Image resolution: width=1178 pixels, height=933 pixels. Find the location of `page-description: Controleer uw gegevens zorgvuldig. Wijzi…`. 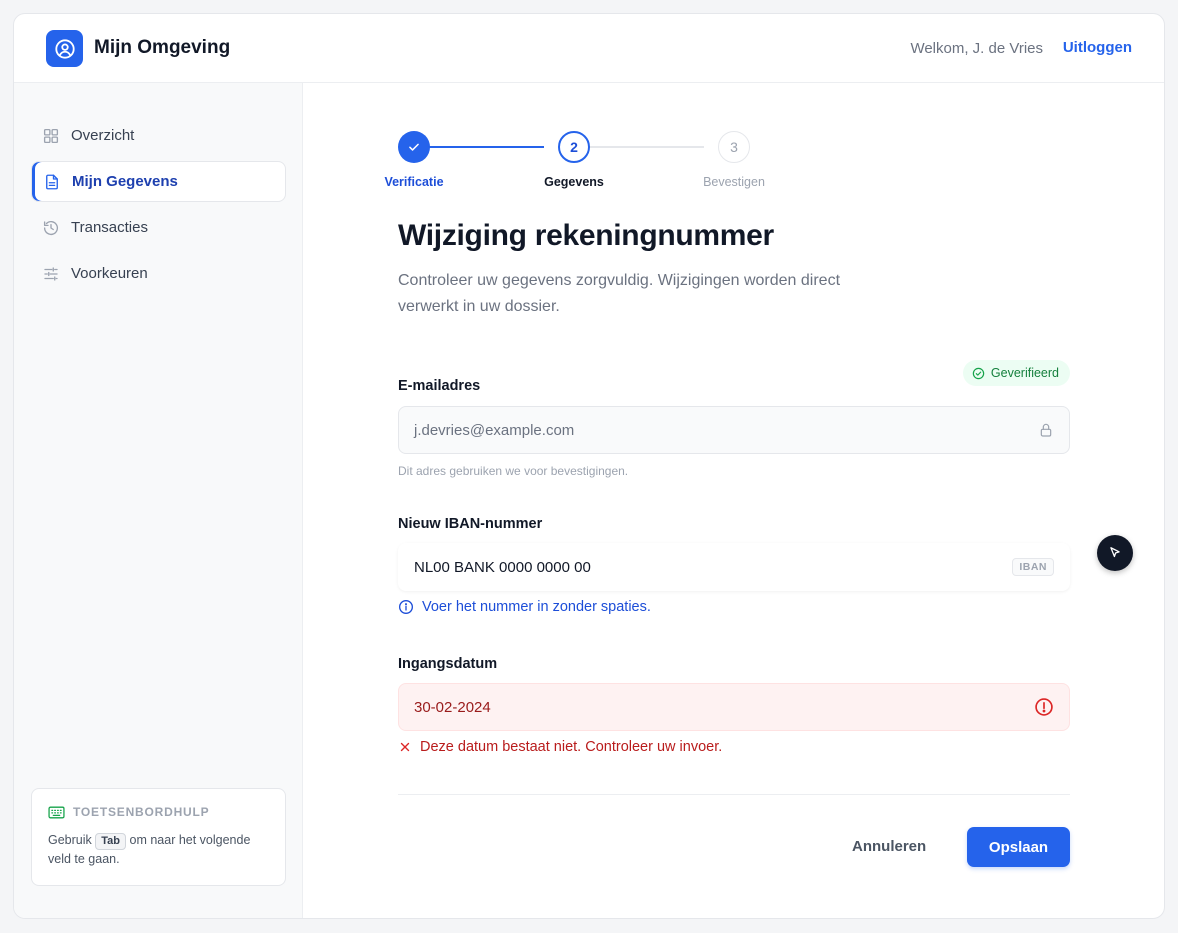

page-description: Controleer uw gegevens zorgvuldig. Wijzi… is located at coordinates (619, 293).